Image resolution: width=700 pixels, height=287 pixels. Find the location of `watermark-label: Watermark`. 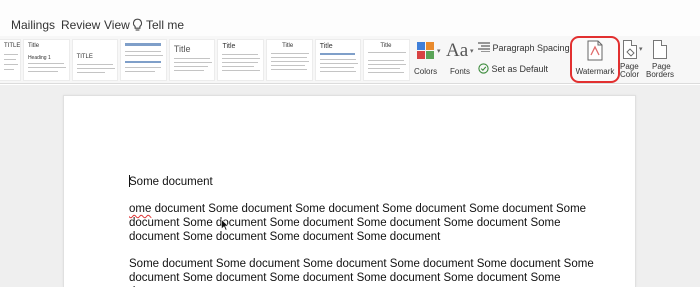

watermark-label: Watermark is located at coordinates (595, 71).